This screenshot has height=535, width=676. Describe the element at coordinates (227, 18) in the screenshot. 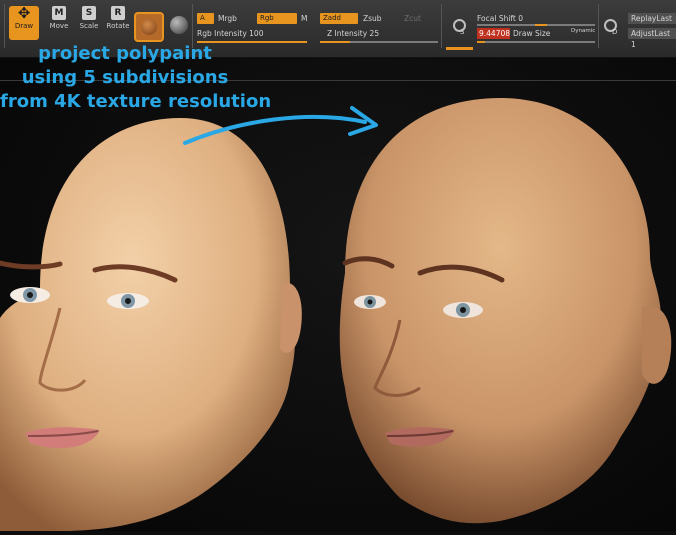

I see `mrgb-button: Mrgb` at that location.